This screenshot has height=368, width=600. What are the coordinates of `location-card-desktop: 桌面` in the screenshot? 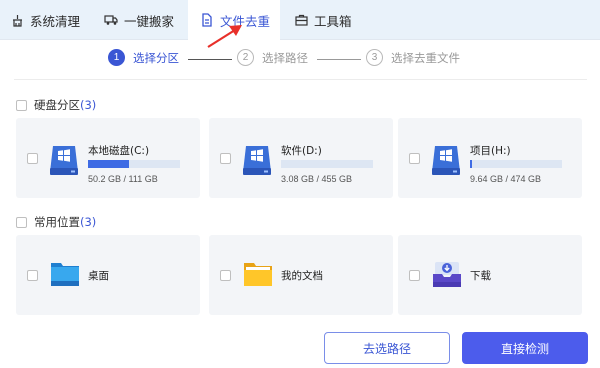 It's located at (108, 275).